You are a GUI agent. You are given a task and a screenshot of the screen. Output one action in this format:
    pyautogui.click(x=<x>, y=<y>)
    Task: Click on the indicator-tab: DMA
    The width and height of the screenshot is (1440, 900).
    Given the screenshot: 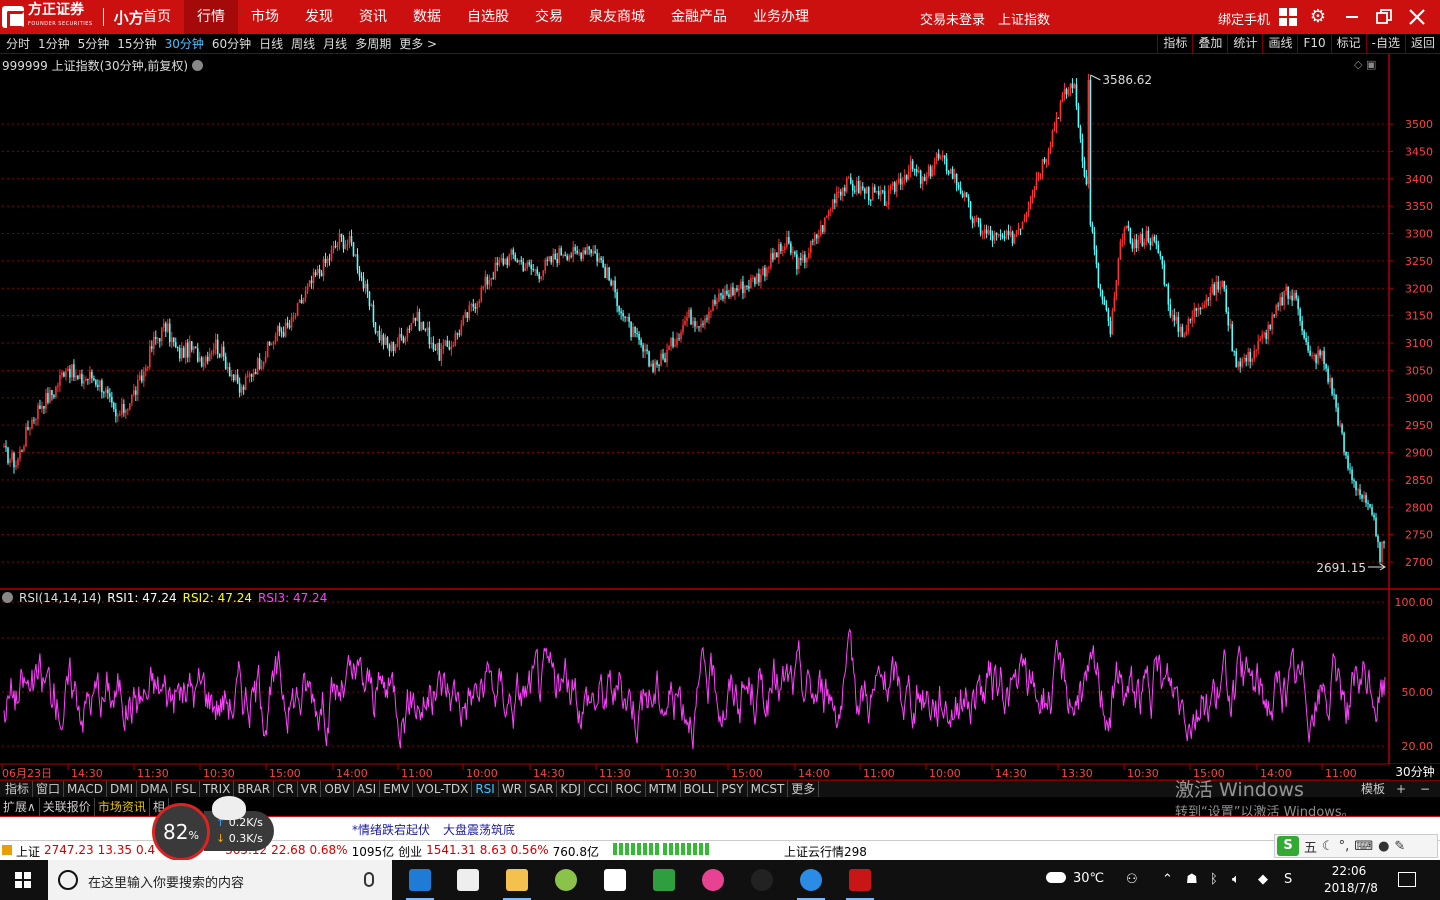 What is the action you would take?
    pyautogui.click(x=154, y=789)
    